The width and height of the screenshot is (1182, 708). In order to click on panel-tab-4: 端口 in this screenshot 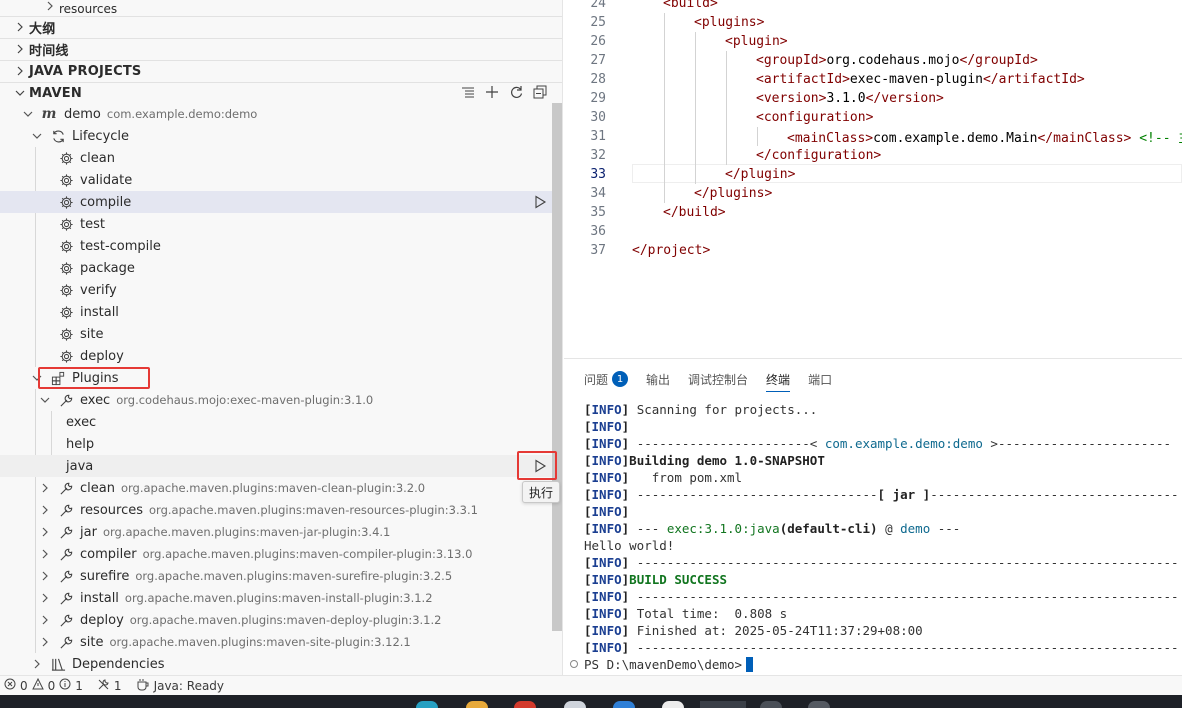, I will do `click(820, 379)`.